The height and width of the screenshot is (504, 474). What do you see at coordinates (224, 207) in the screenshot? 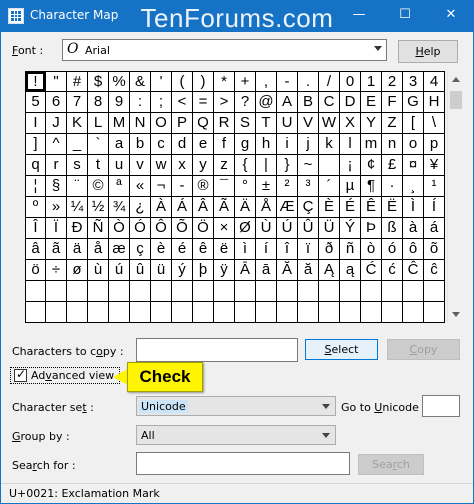
I see `character-cell: Ã` at bounding box center [224, 207].